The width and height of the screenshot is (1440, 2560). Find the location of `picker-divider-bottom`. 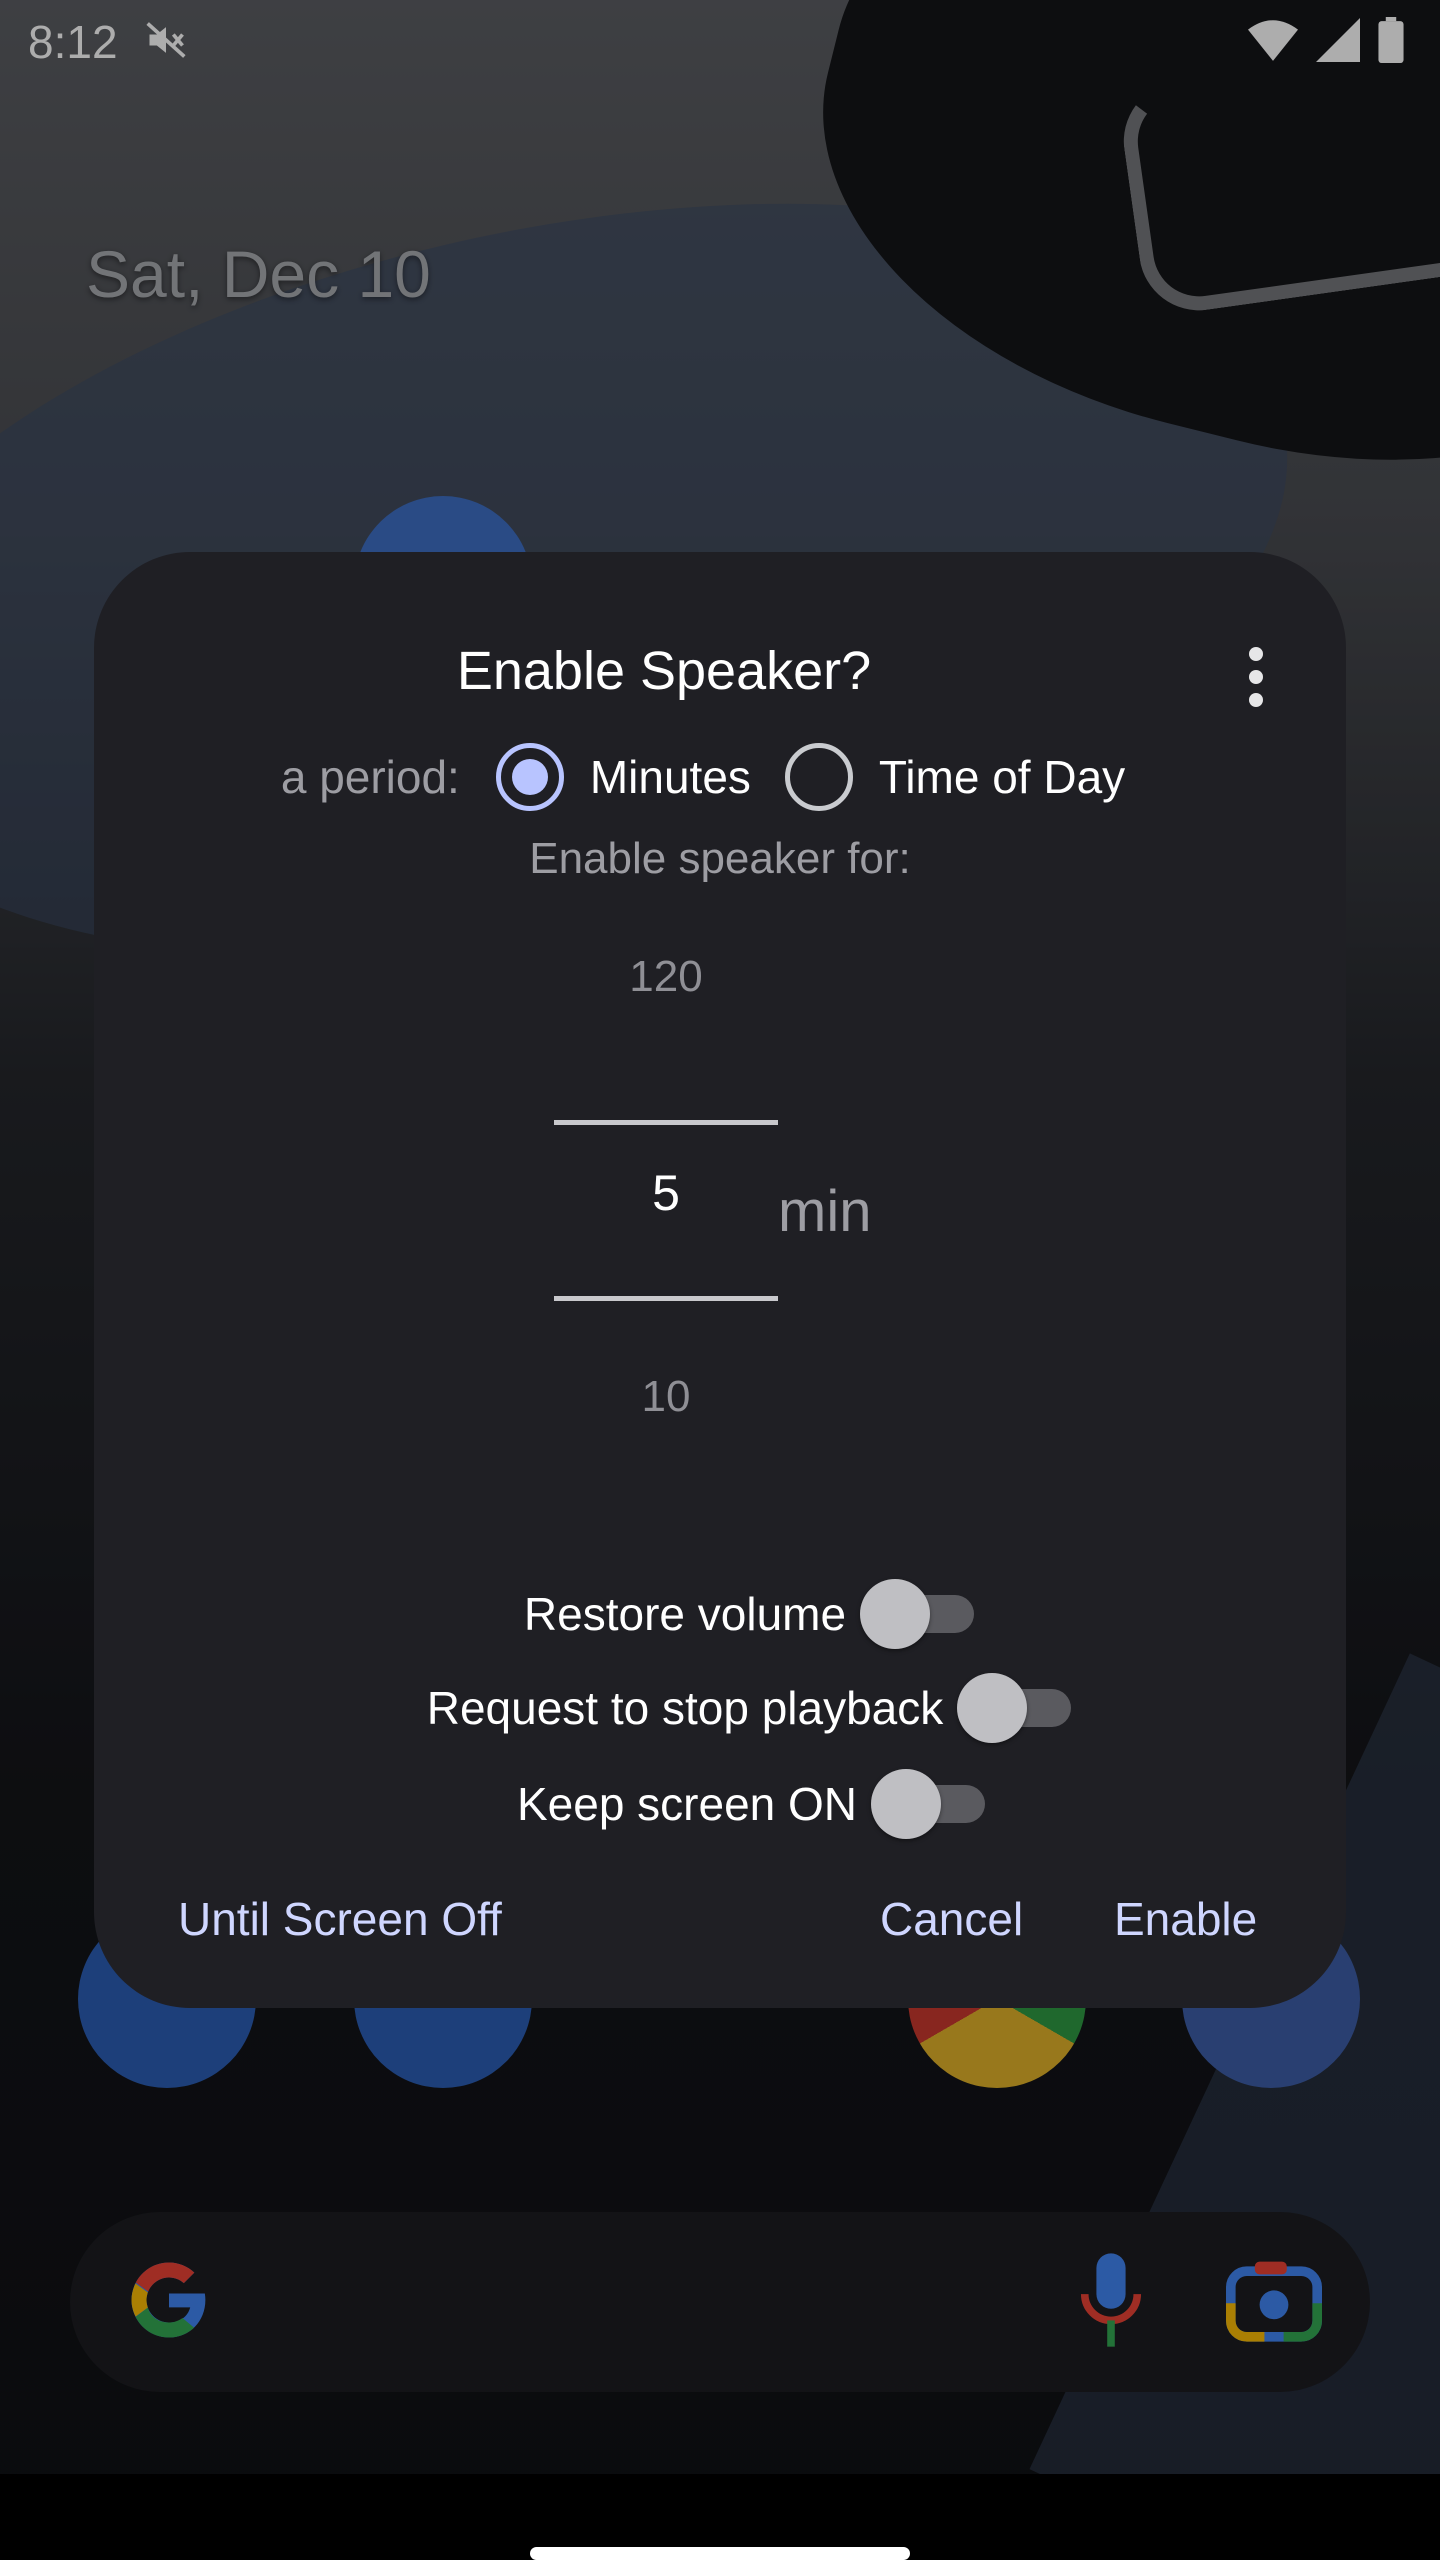

picker-divider-bottom is located at coordinates (666, 1298).